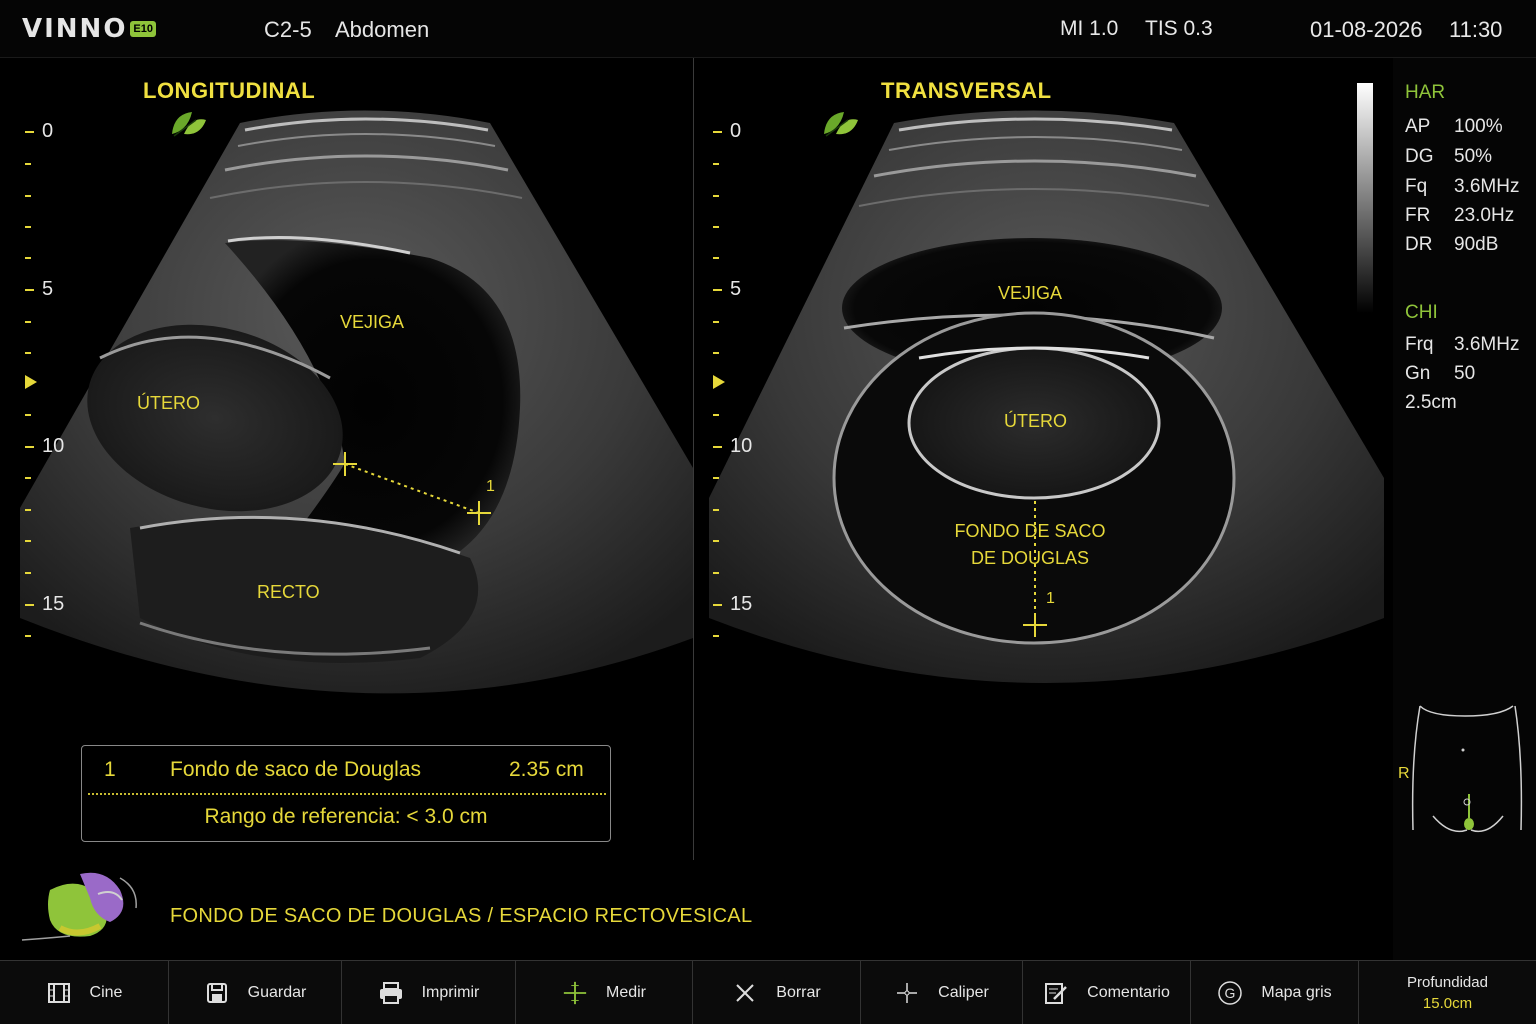 This screenshot has width=1536, height=1024. I want to click on measure-button: Medir, so click(604, 992).